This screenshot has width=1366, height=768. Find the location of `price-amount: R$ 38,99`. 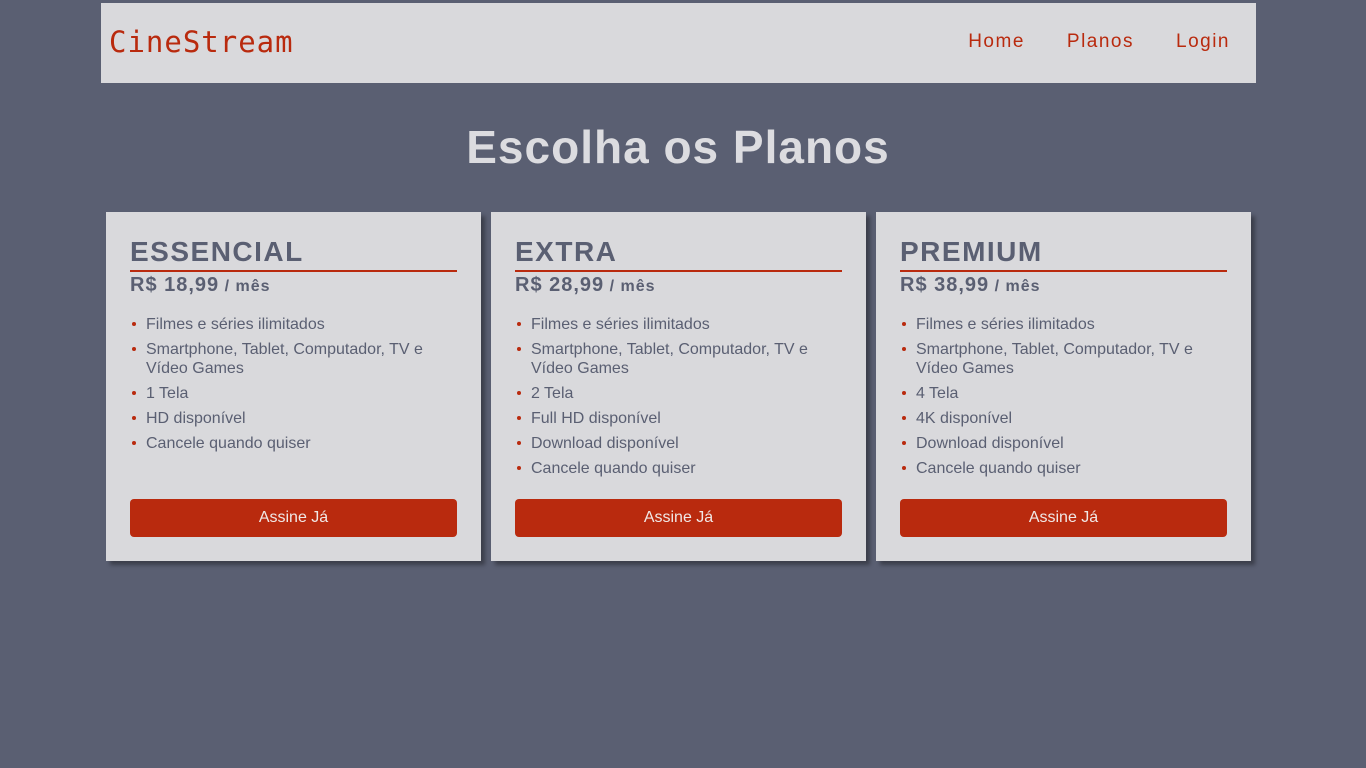

price-amount: R$ 38,99 is located at coordinates (945, 285).